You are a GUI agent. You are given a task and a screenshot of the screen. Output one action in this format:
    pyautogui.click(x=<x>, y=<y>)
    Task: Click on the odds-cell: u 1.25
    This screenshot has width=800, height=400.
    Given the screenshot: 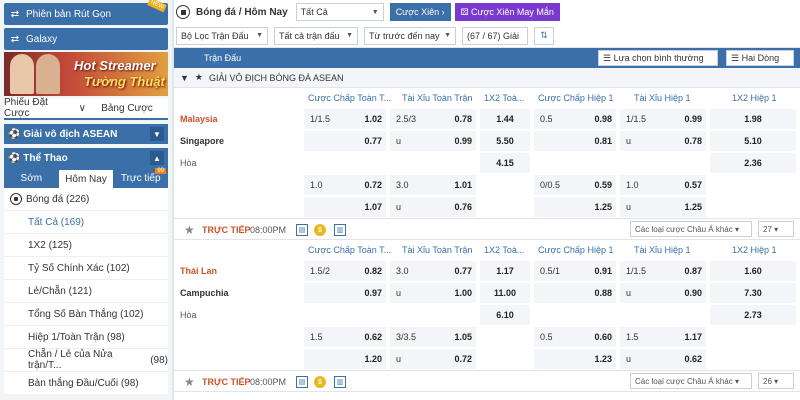 What is the action you would take?
    pyautogui.click(x=663, y=207)
    